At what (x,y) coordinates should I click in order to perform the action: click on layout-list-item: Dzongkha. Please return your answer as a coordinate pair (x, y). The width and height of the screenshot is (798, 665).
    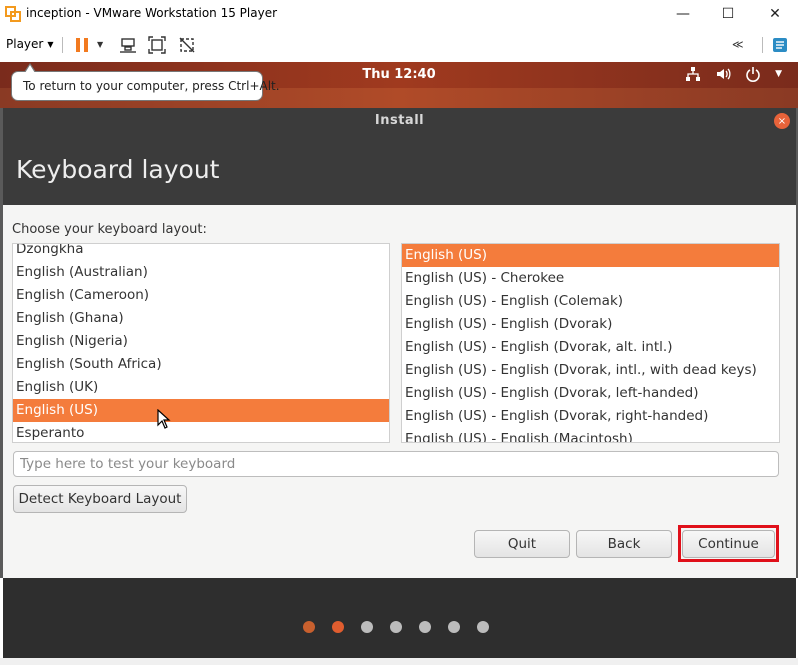
    Looking at the image, I should click on (201, 252).